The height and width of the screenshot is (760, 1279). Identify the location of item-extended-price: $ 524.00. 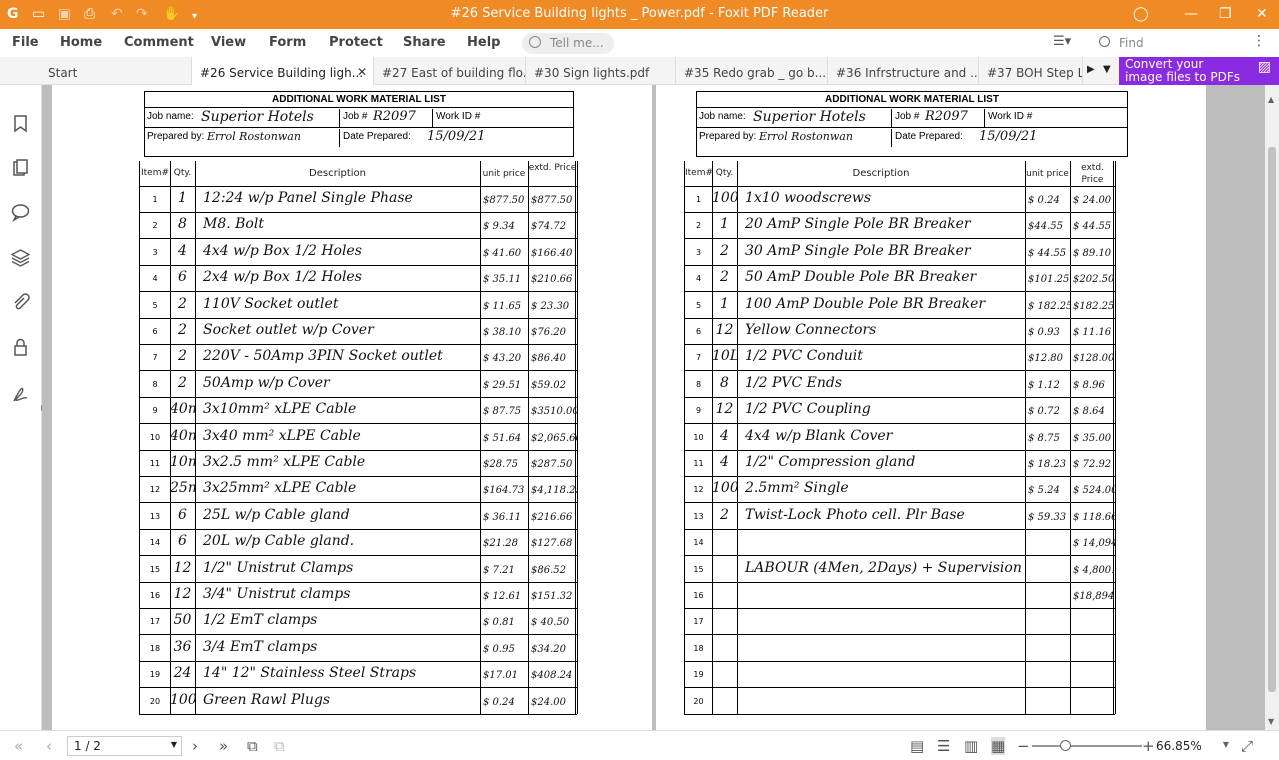
(1094, 491).